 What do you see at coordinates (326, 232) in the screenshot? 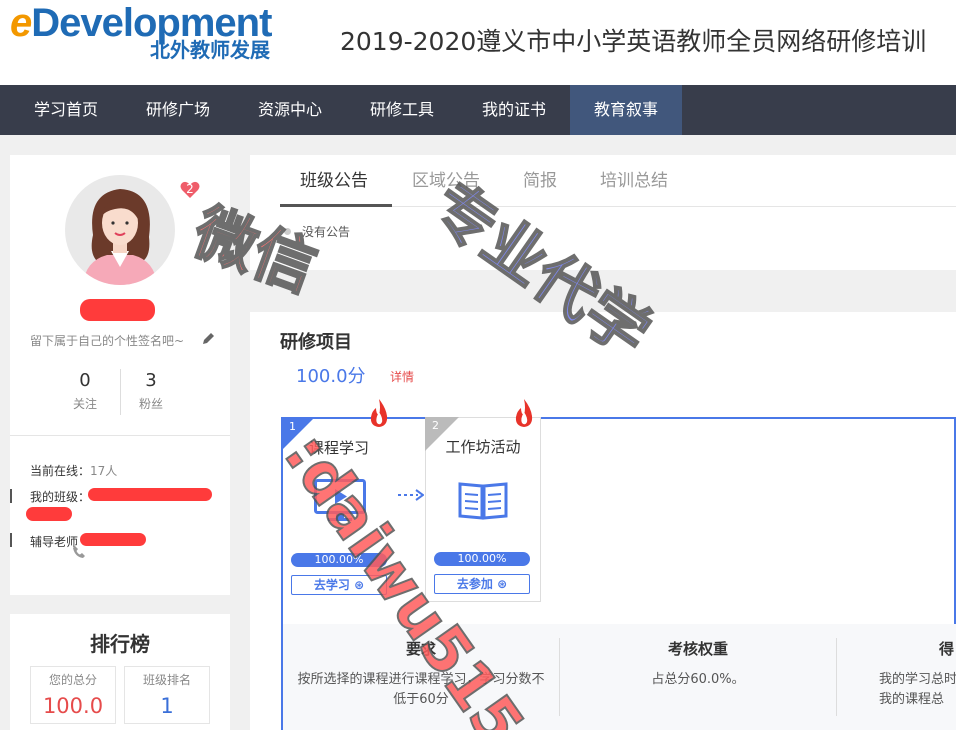
I see `empty-announcement-text: 没有公告` at bounding box center [326, 232].